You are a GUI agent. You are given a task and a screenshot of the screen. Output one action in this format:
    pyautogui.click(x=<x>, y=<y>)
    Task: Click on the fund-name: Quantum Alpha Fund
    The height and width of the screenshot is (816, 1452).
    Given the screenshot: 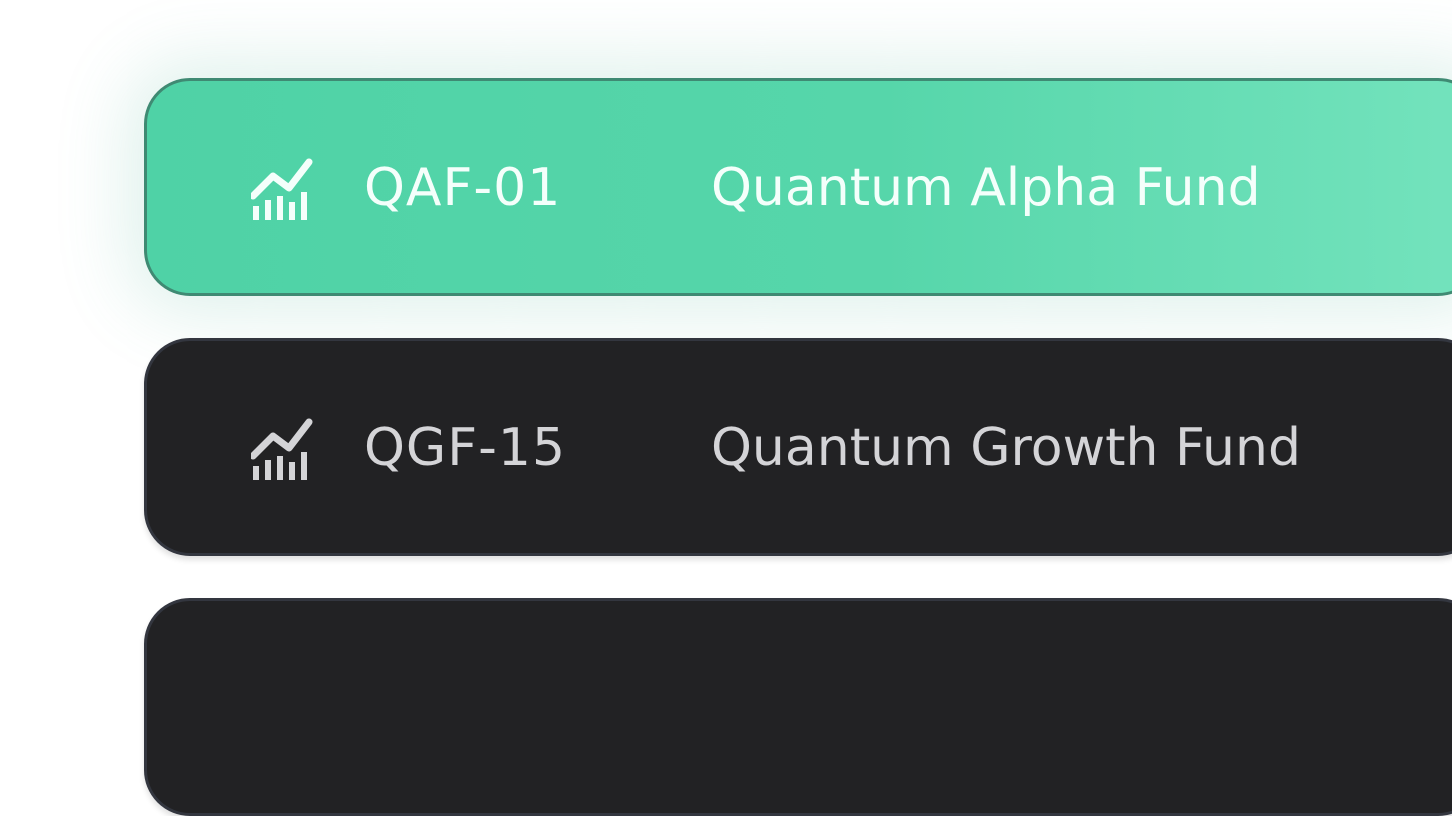 What is the action you would take?
    pyautogui.click(x=986, y=188)
    